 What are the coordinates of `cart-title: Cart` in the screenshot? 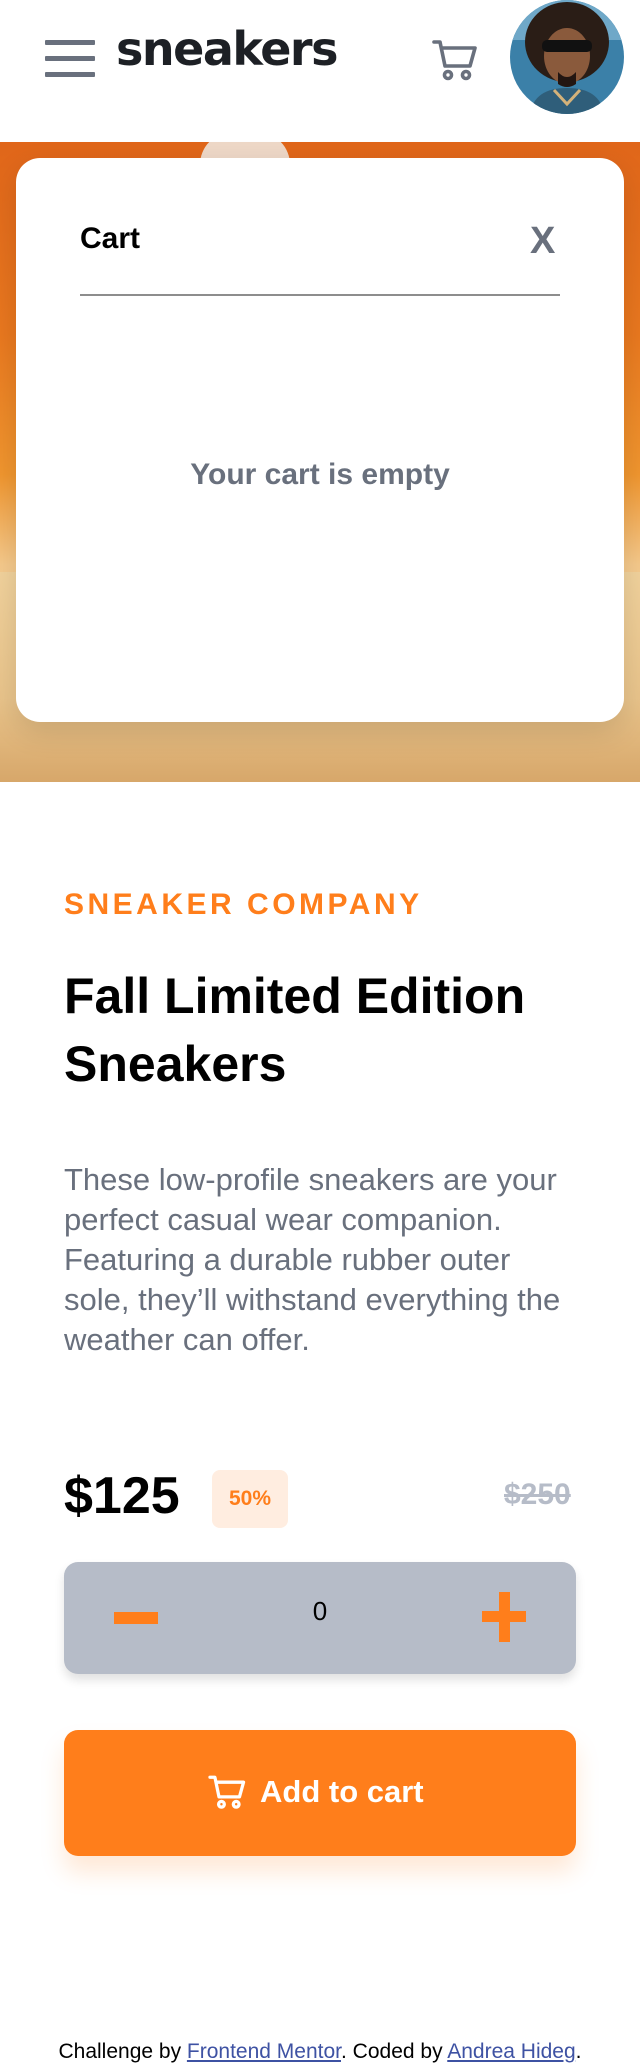 It's located at (110, 238).